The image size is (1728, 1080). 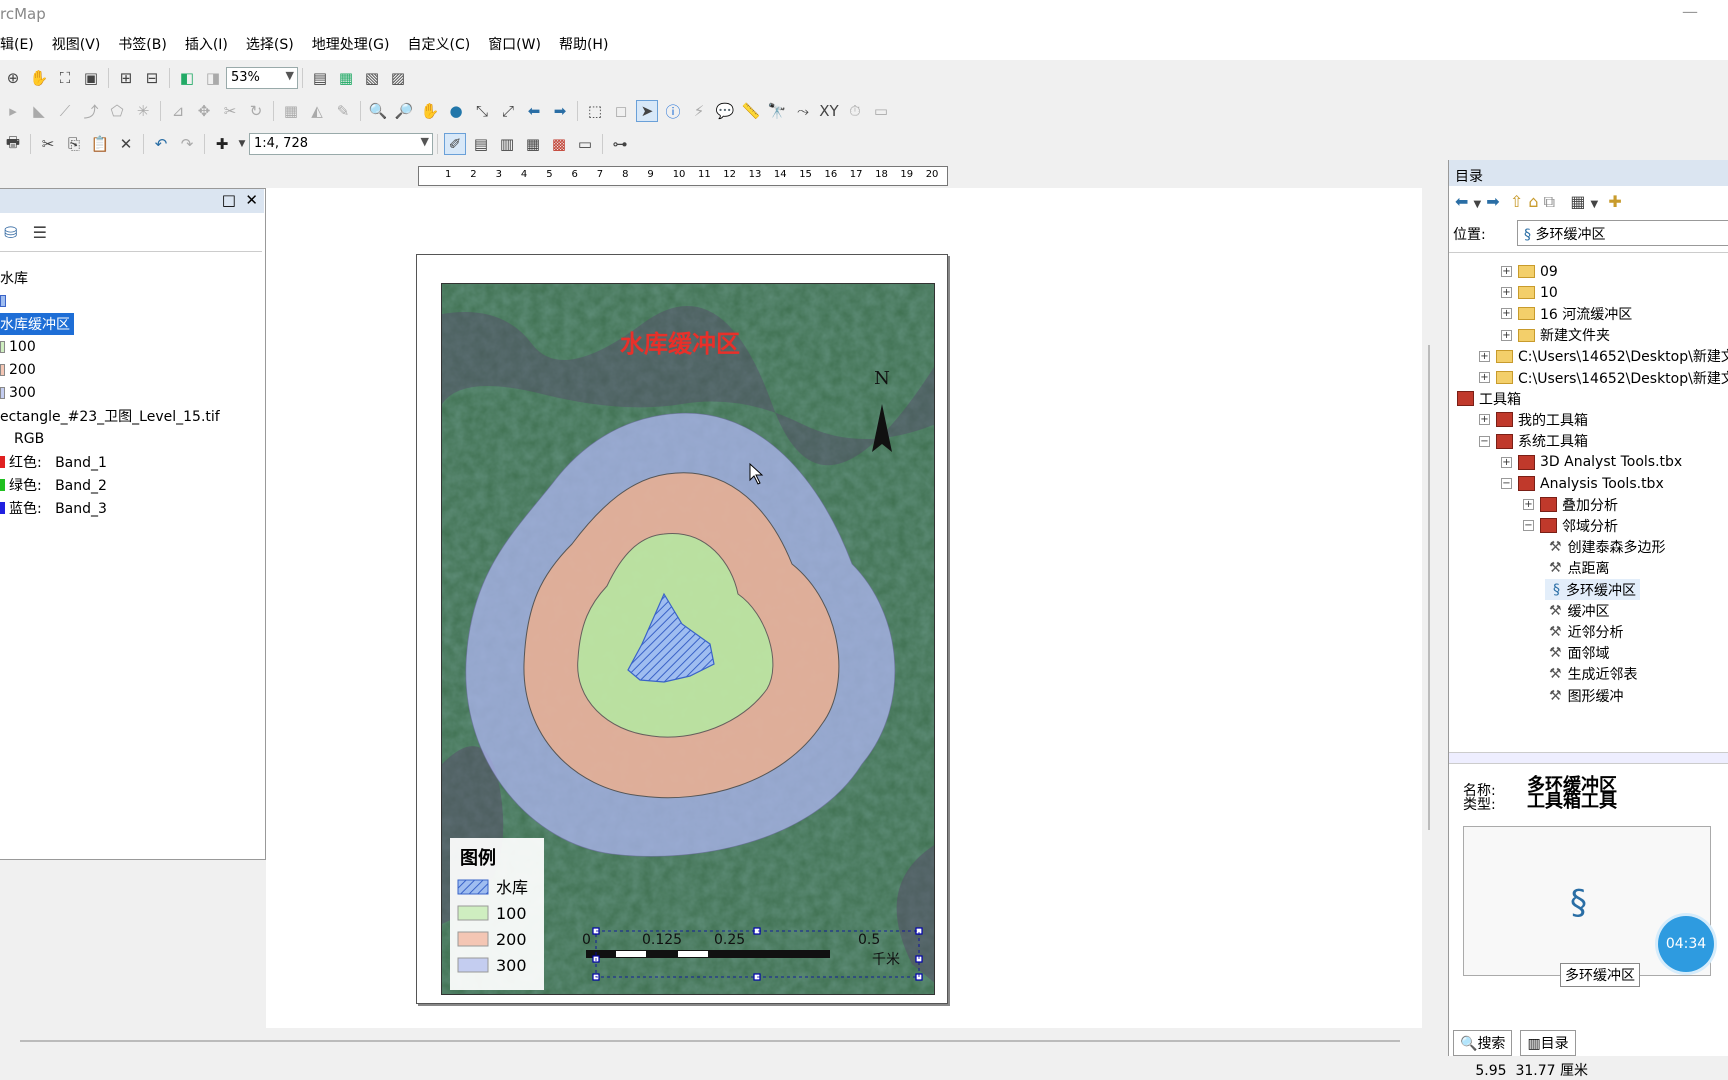 What do you see at coordinates (1592, 589) in the screenshot?
I see `catalog-tree-item: § 多环缓冲区` at bounding box center [1592, 589].